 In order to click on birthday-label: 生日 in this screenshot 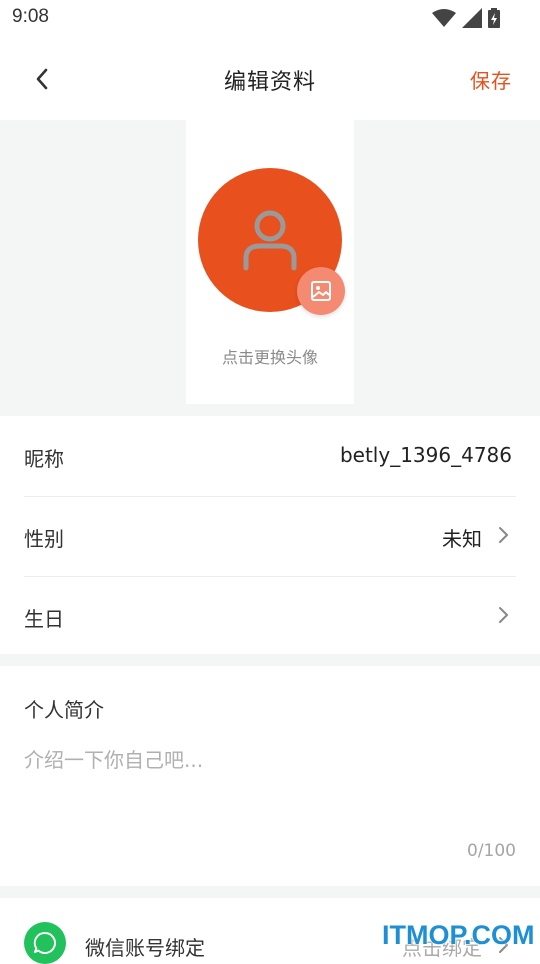, I will do `click(44, 619)`.